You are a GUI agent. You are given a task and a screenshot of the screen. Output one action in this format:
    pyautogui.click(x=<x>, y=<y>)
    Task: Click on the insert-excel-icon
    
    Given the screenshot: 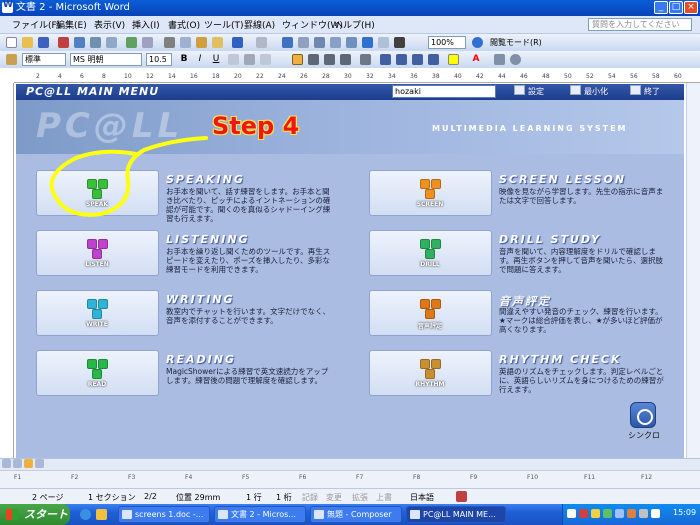 What is the action you would take?
    pyautogui.click(x=335, y=42)
    